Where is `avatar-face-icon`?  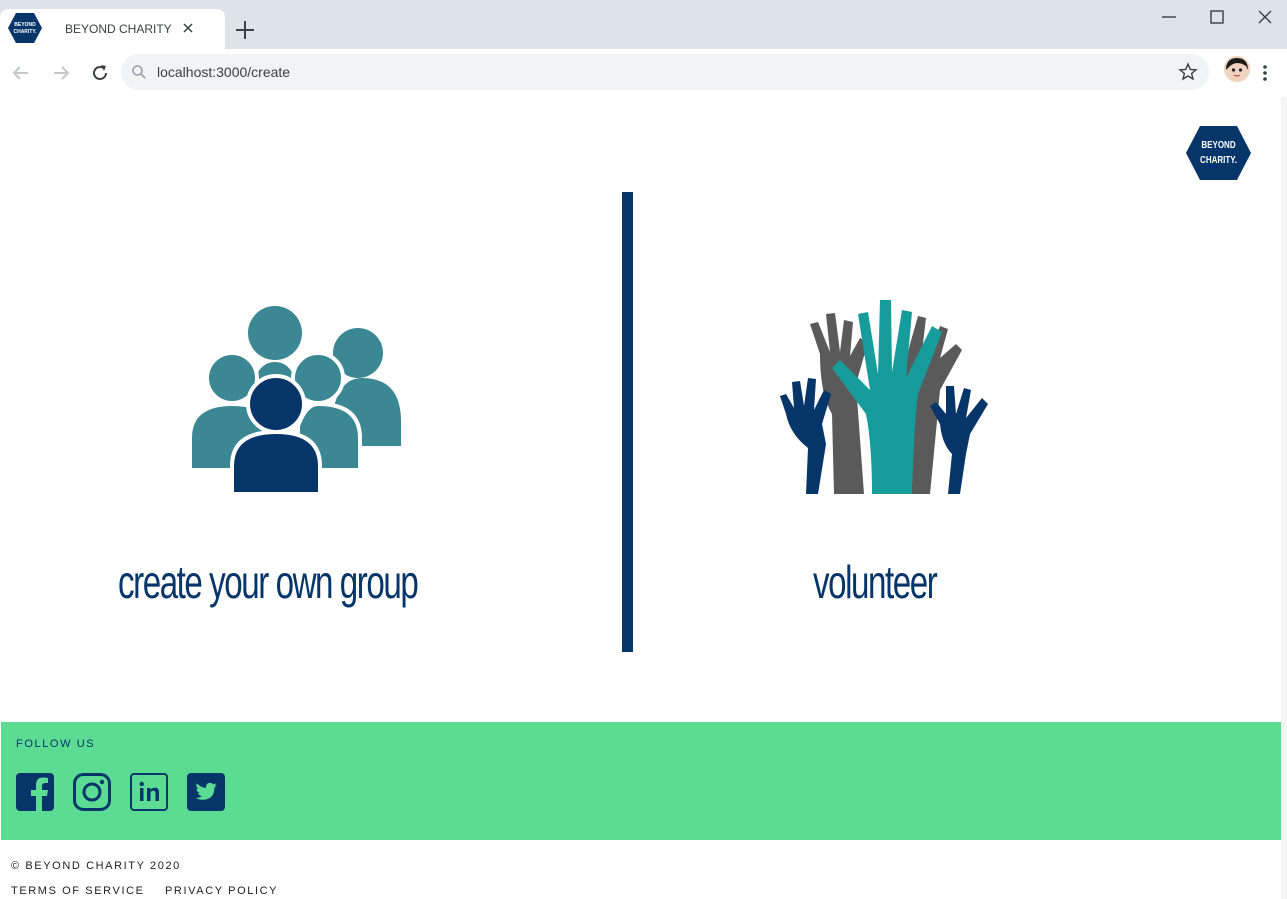
avatar-face-icon is located at coordinates (1237, 69).